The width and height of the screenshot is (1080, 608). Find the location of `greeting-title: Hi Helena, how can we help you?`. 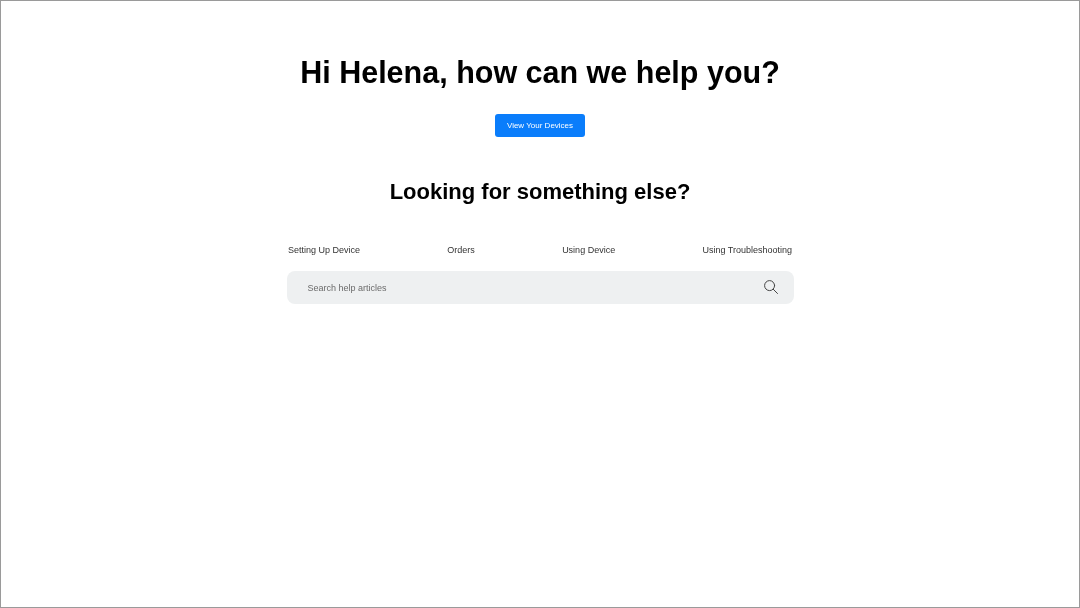

greeting-title: Hi Helena, how can we help you? is located at coordinates (540, 72).